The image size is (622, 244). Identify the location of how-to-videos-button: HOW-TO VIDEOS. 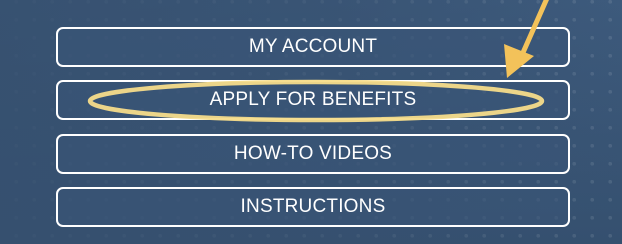
(313, 154).